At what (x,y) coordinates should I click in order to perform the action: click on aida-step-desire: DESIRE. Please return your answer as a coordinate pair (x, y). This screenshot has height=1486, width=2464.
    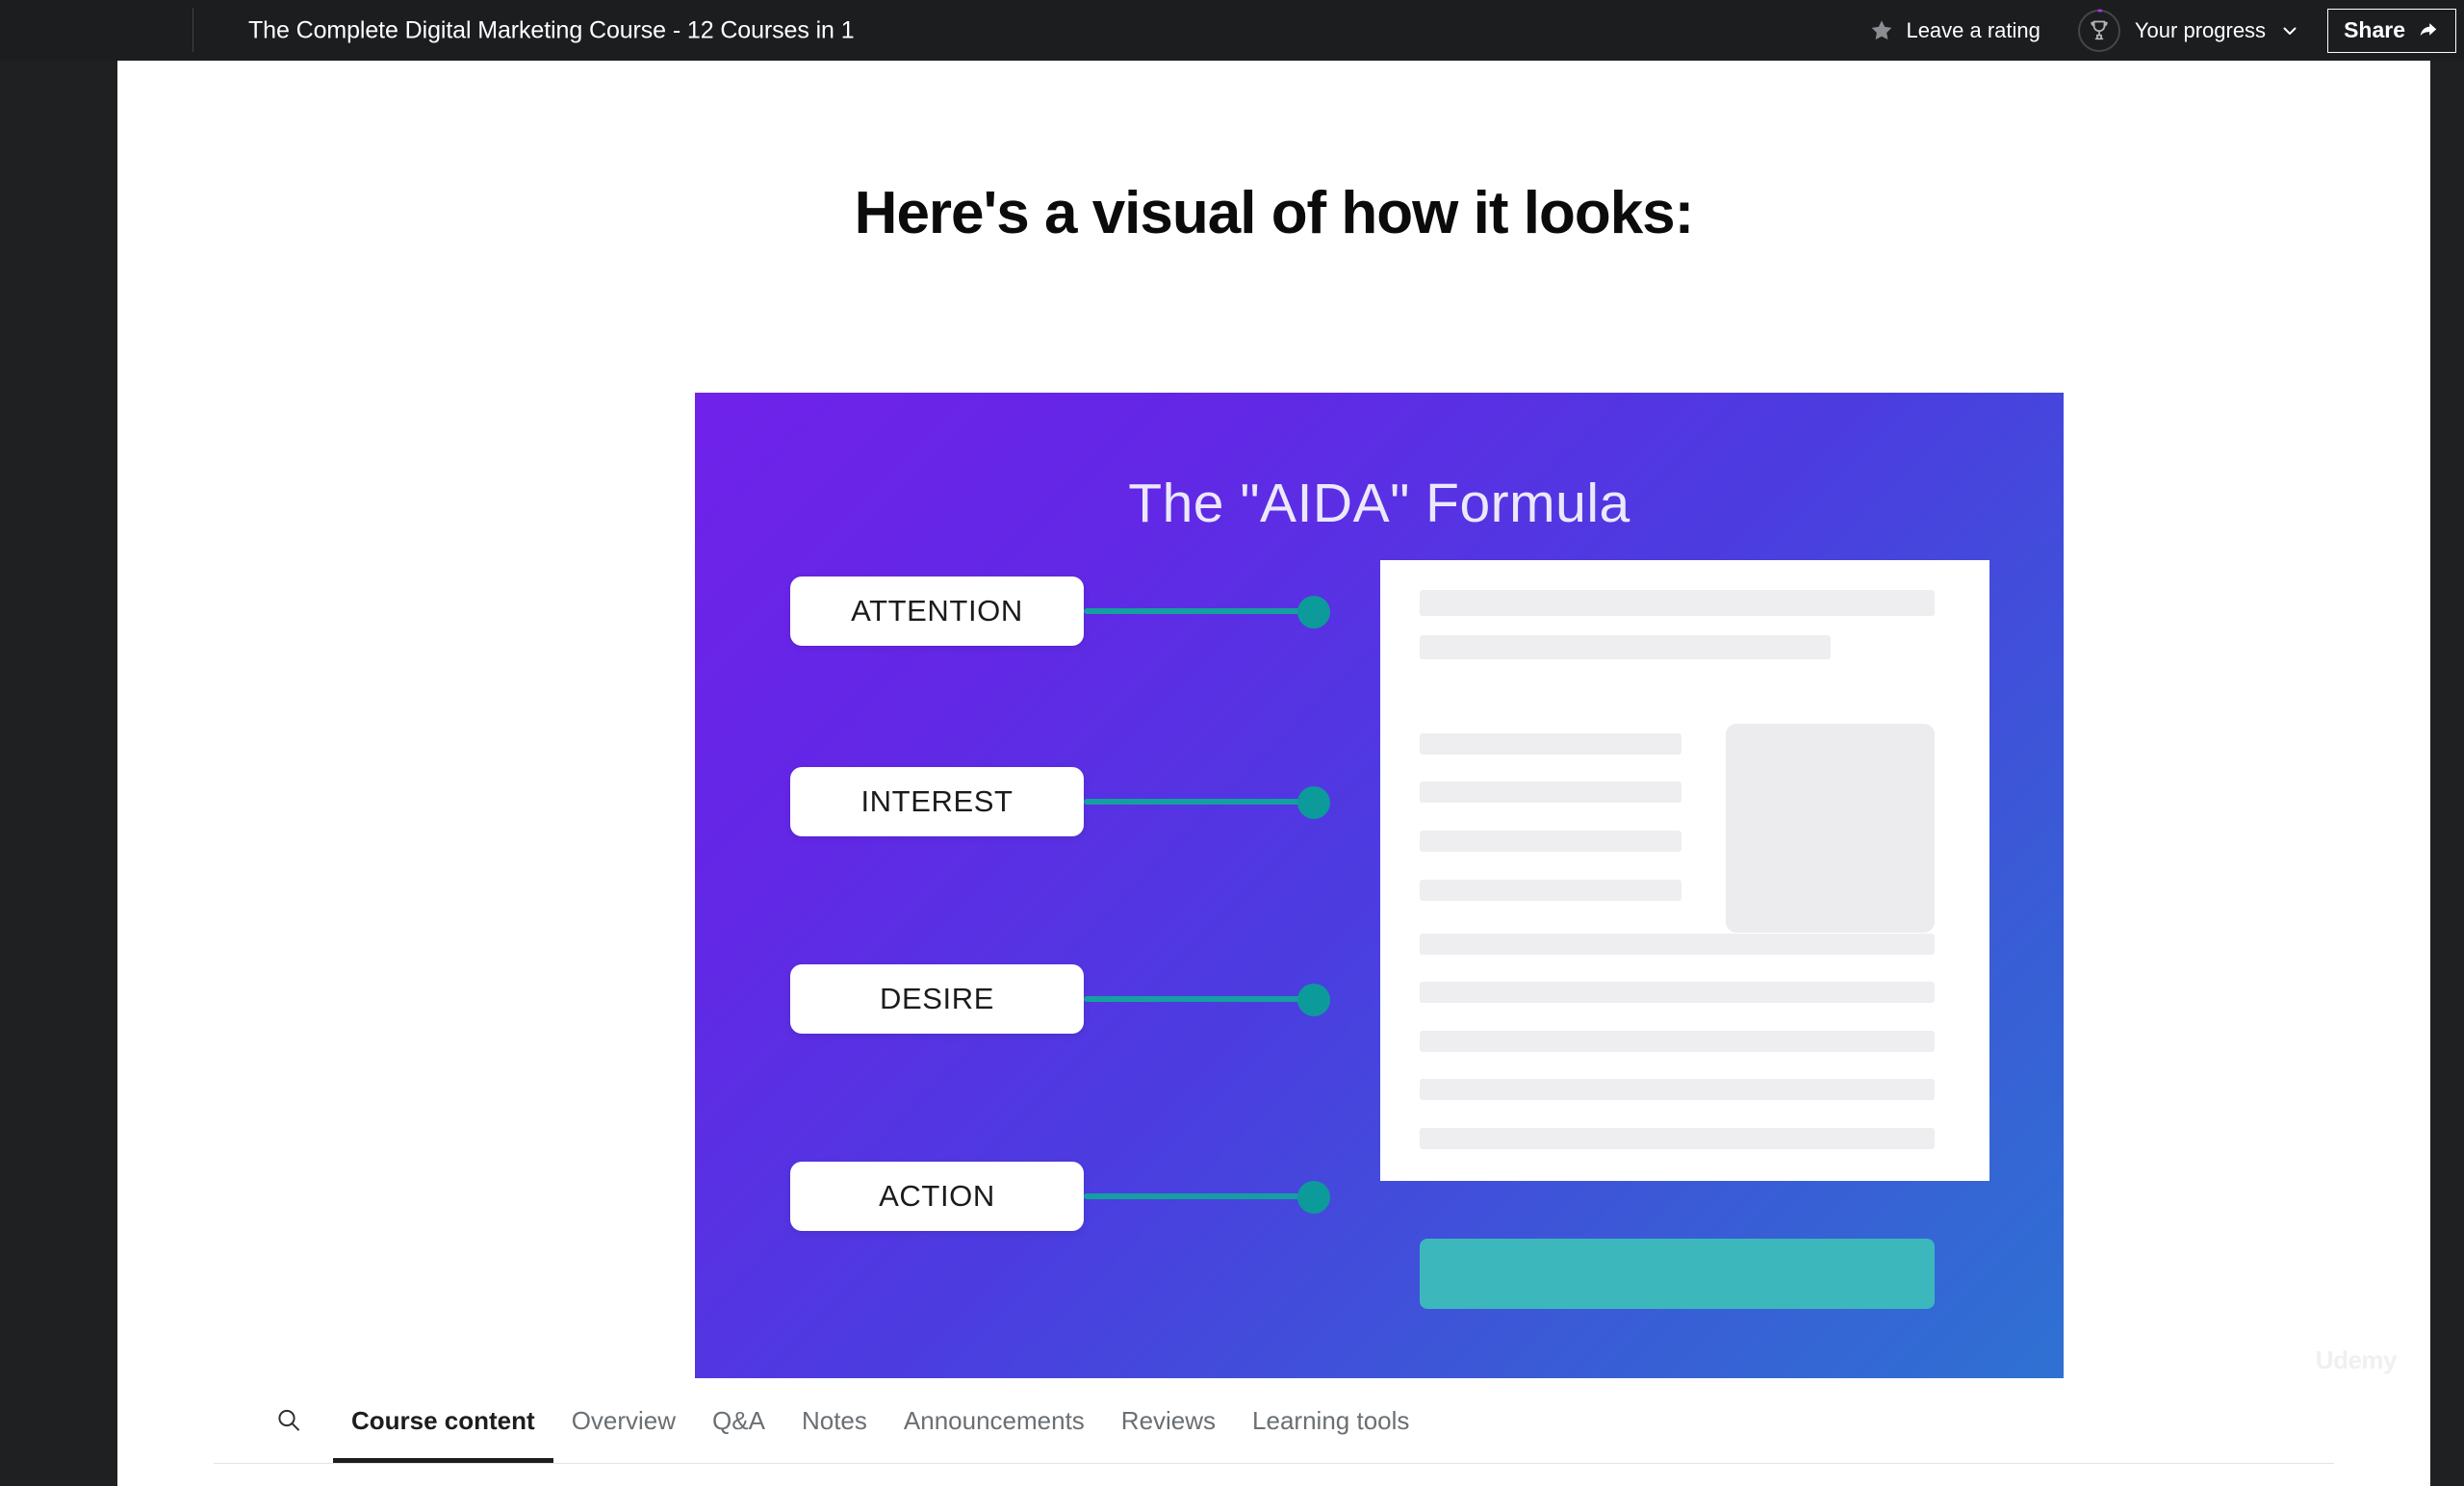
    Looking at the image, I should click on (937, 999).